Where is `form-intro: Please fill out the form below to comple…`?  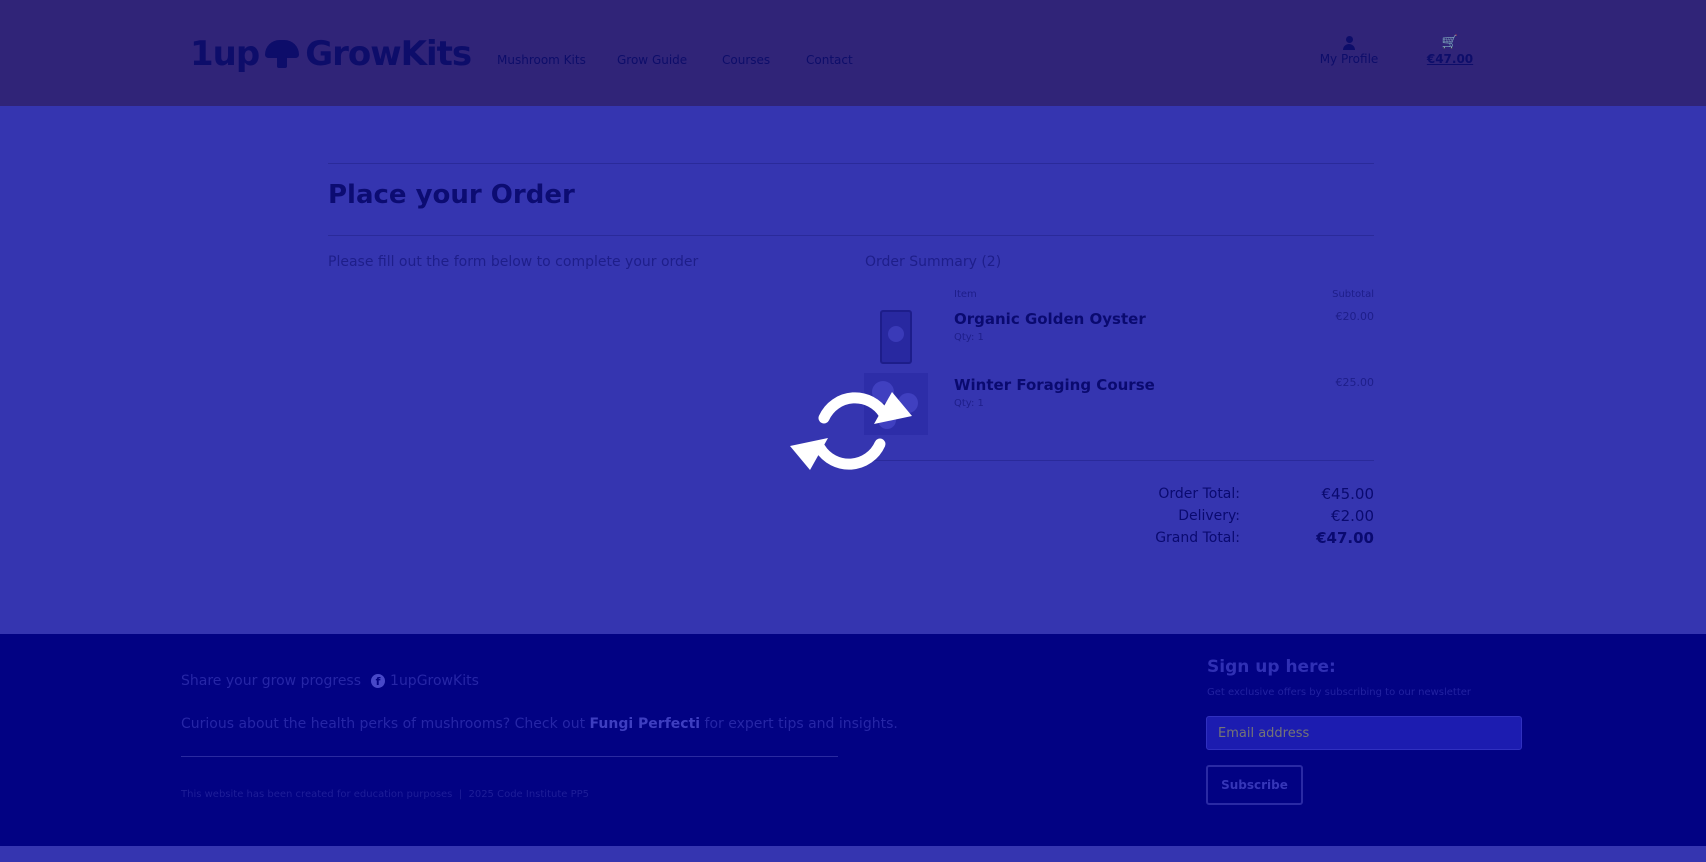
form-intro: Please fill out the form below to comple… is located at coordinates (513, 262).